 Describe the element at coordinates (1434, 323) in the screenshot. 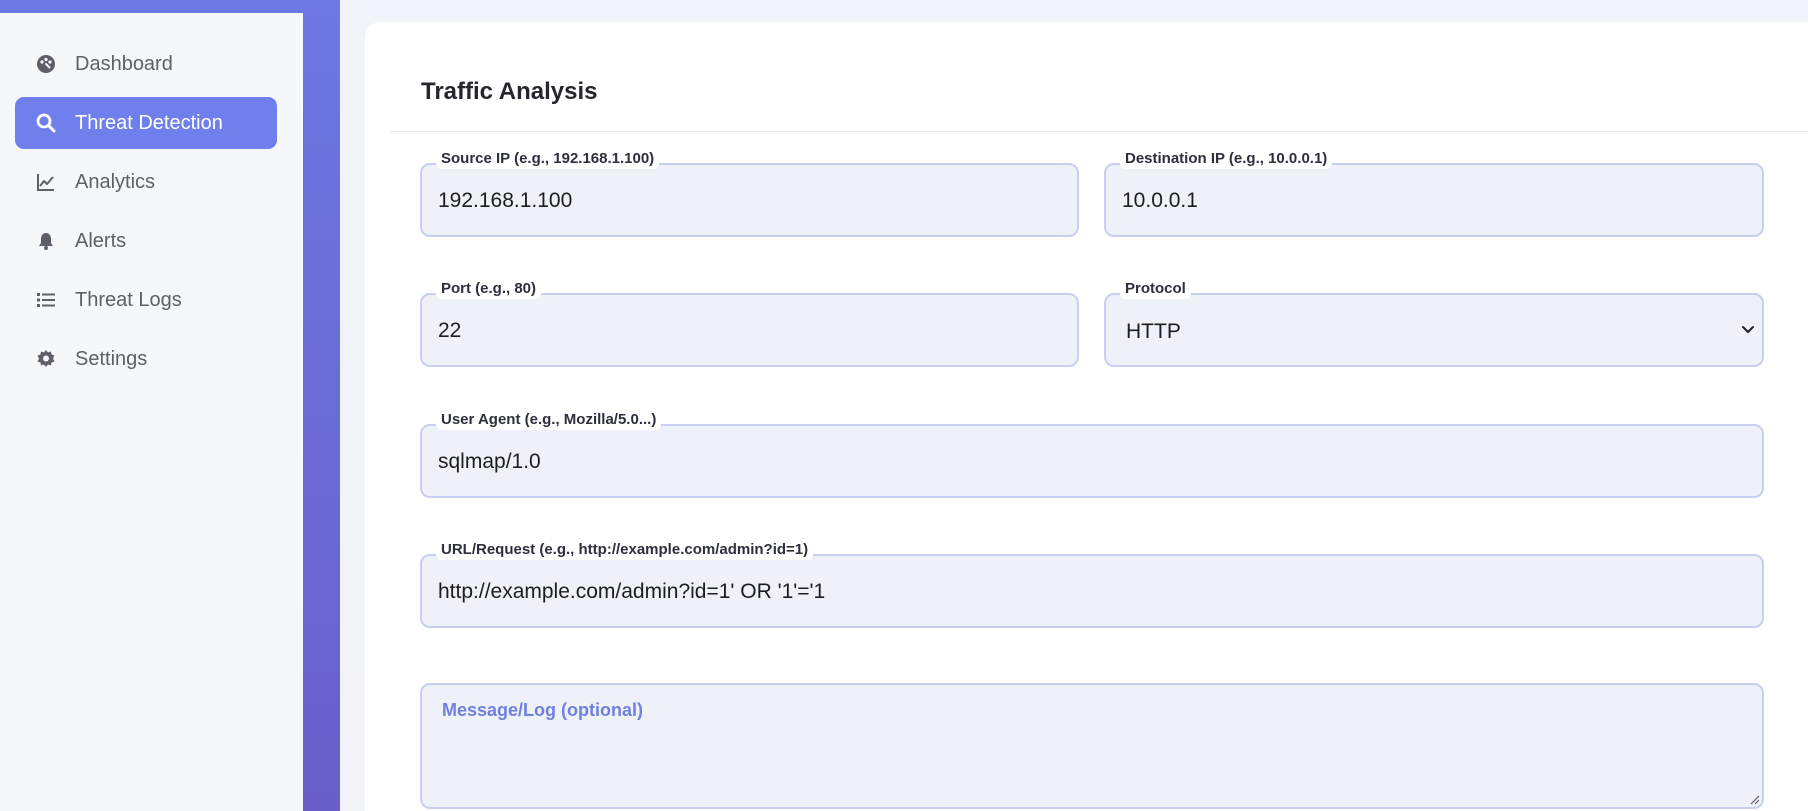

I see `protocol-select: Protocol HTTP` at that location.